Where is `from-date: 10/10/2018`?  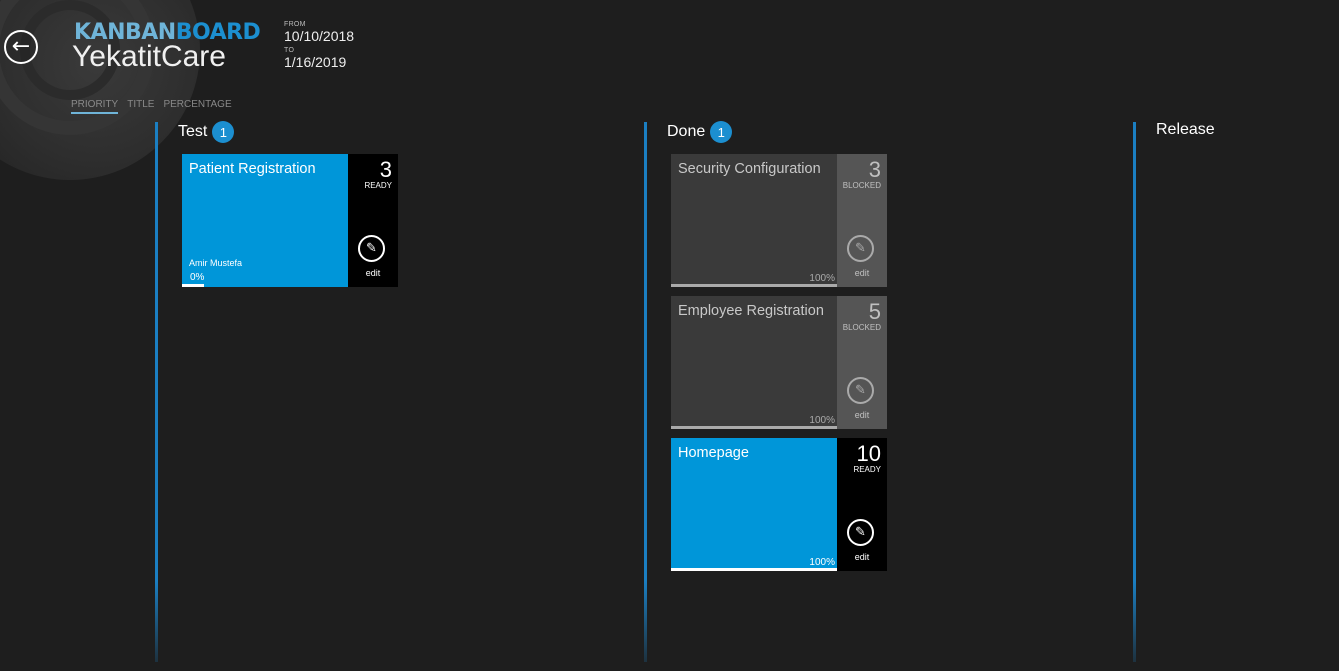
from-date: 10/10/2018 is located at coordinates (319, 36).